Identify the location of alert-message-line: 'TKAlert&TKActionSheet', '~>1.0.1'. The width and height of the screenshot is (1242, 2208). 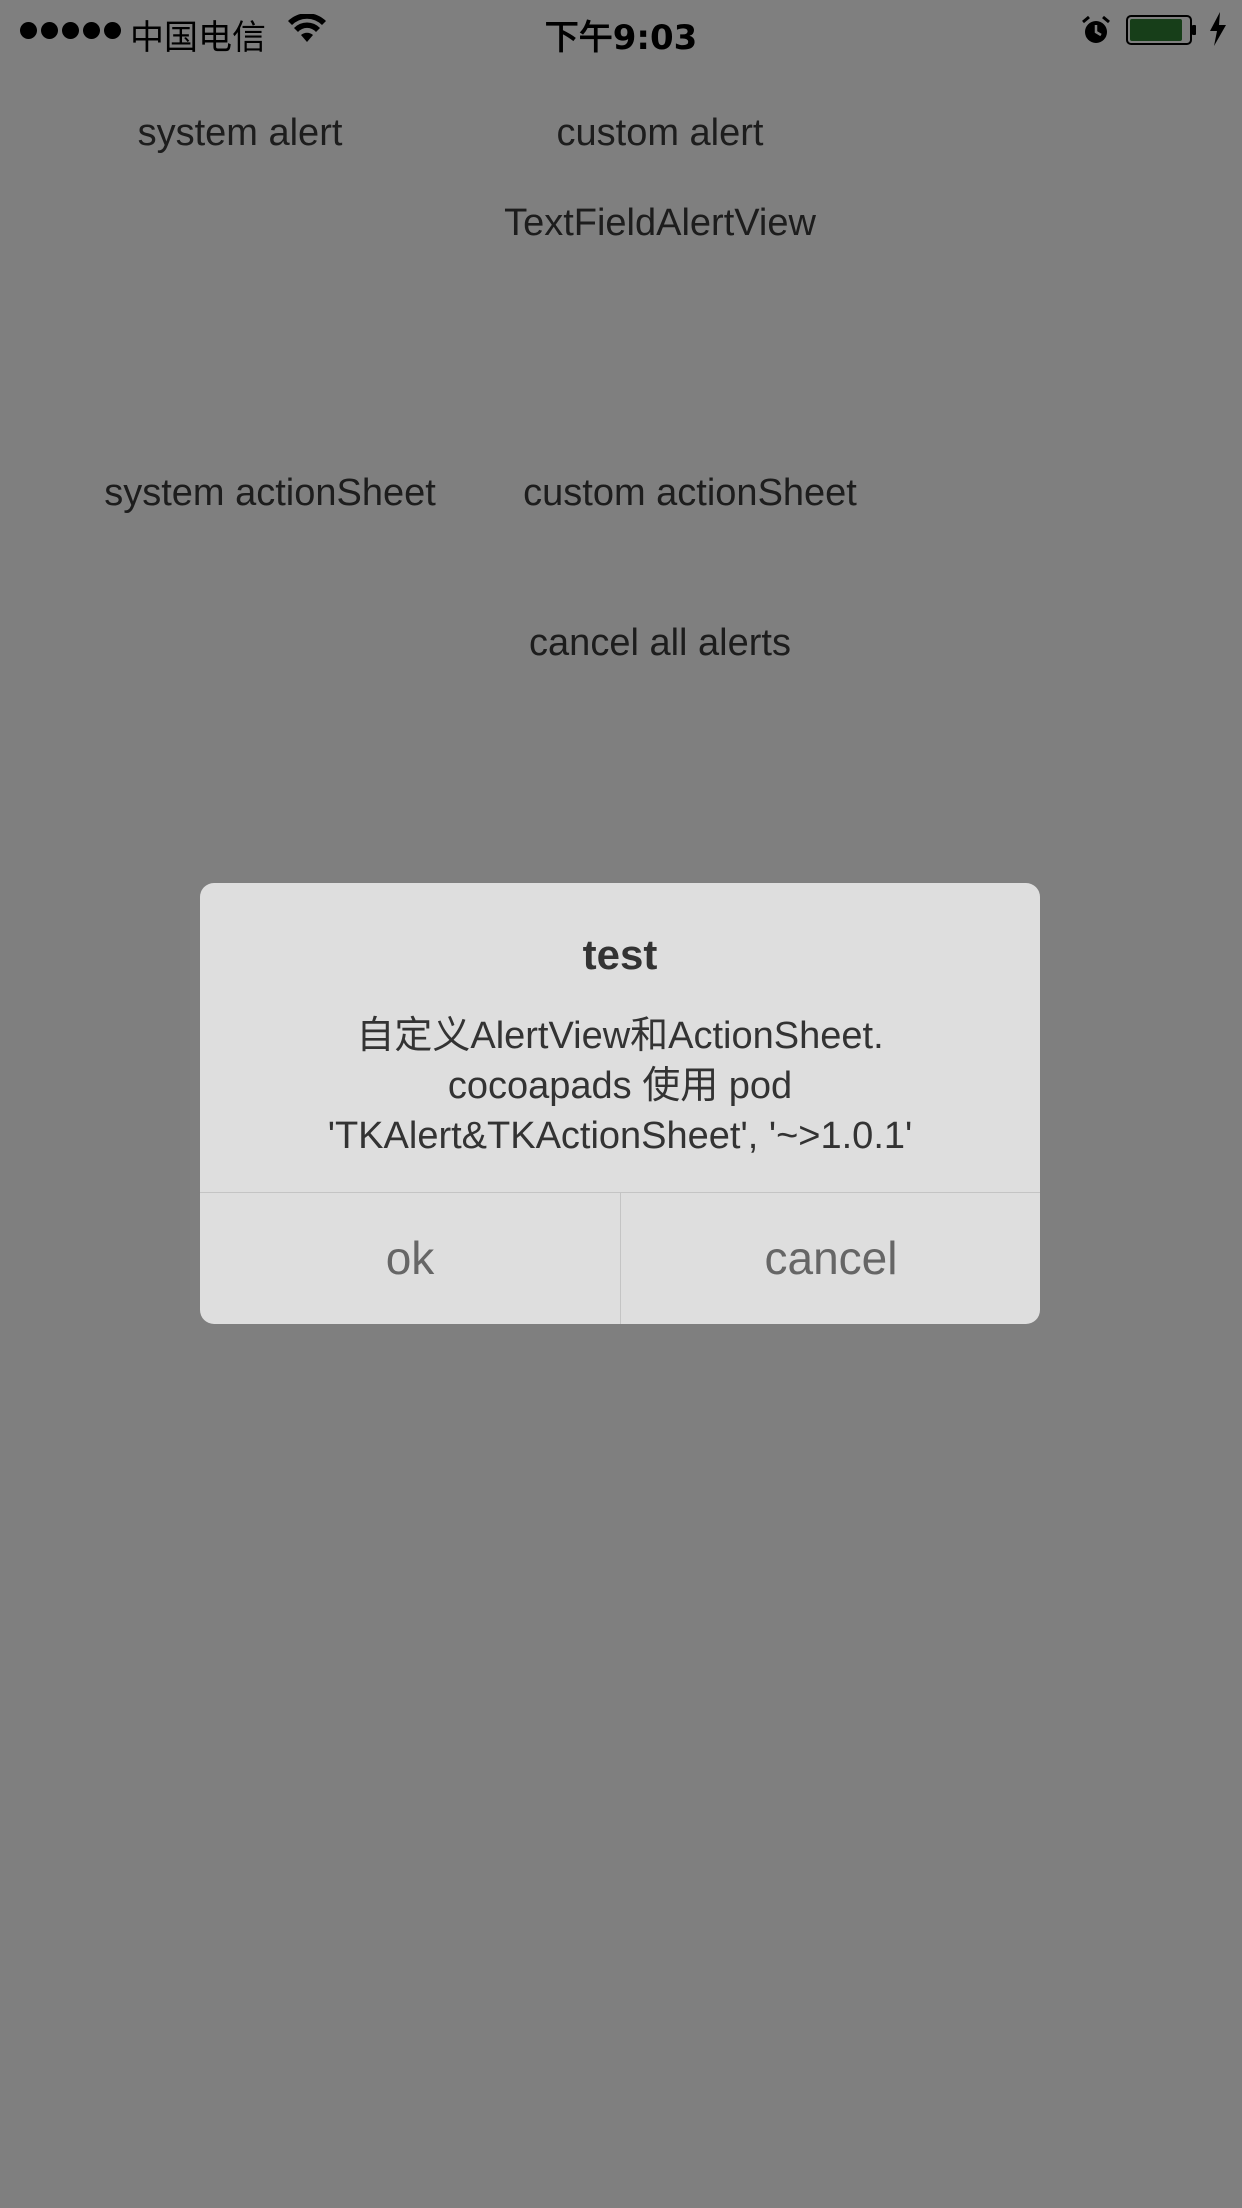
(620, 1136).